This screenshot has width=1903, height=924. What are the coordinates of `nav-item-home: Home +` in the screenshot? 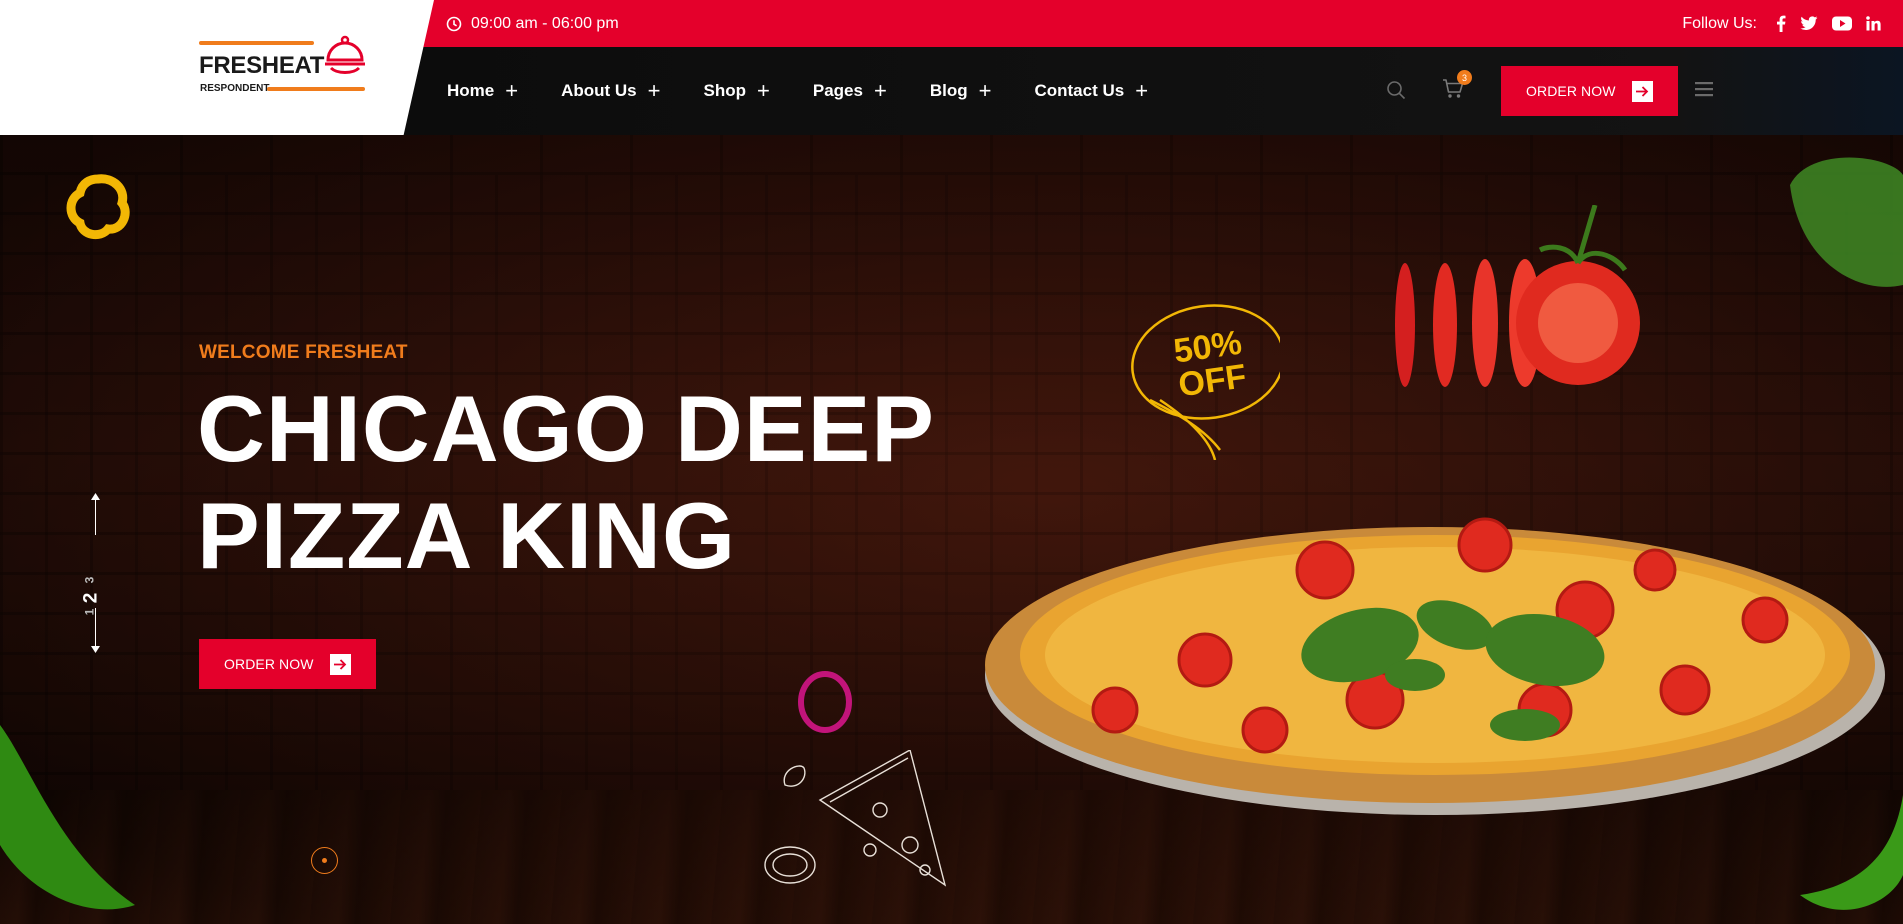 It's located at (482, 91).